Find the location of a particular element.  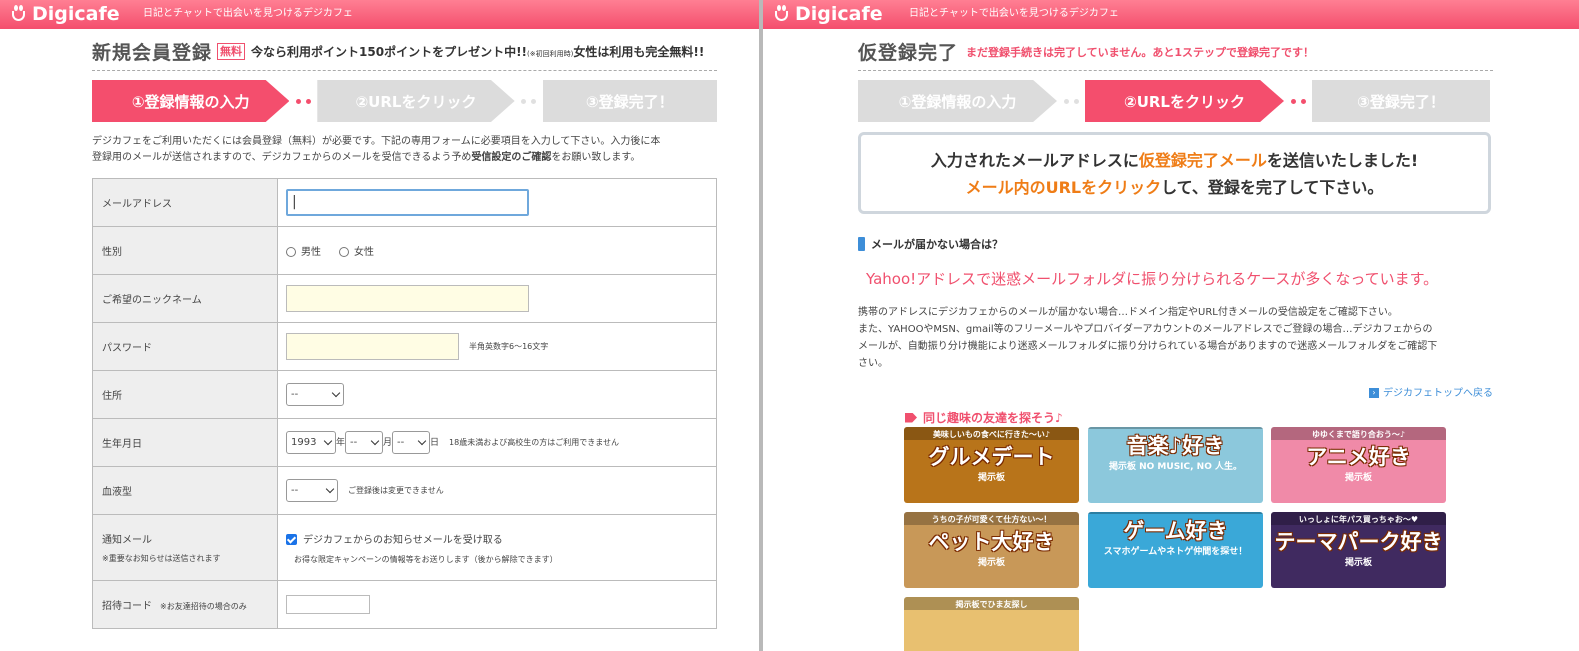

page-title: 新規会員登録 is located at coordinates (152, 53).